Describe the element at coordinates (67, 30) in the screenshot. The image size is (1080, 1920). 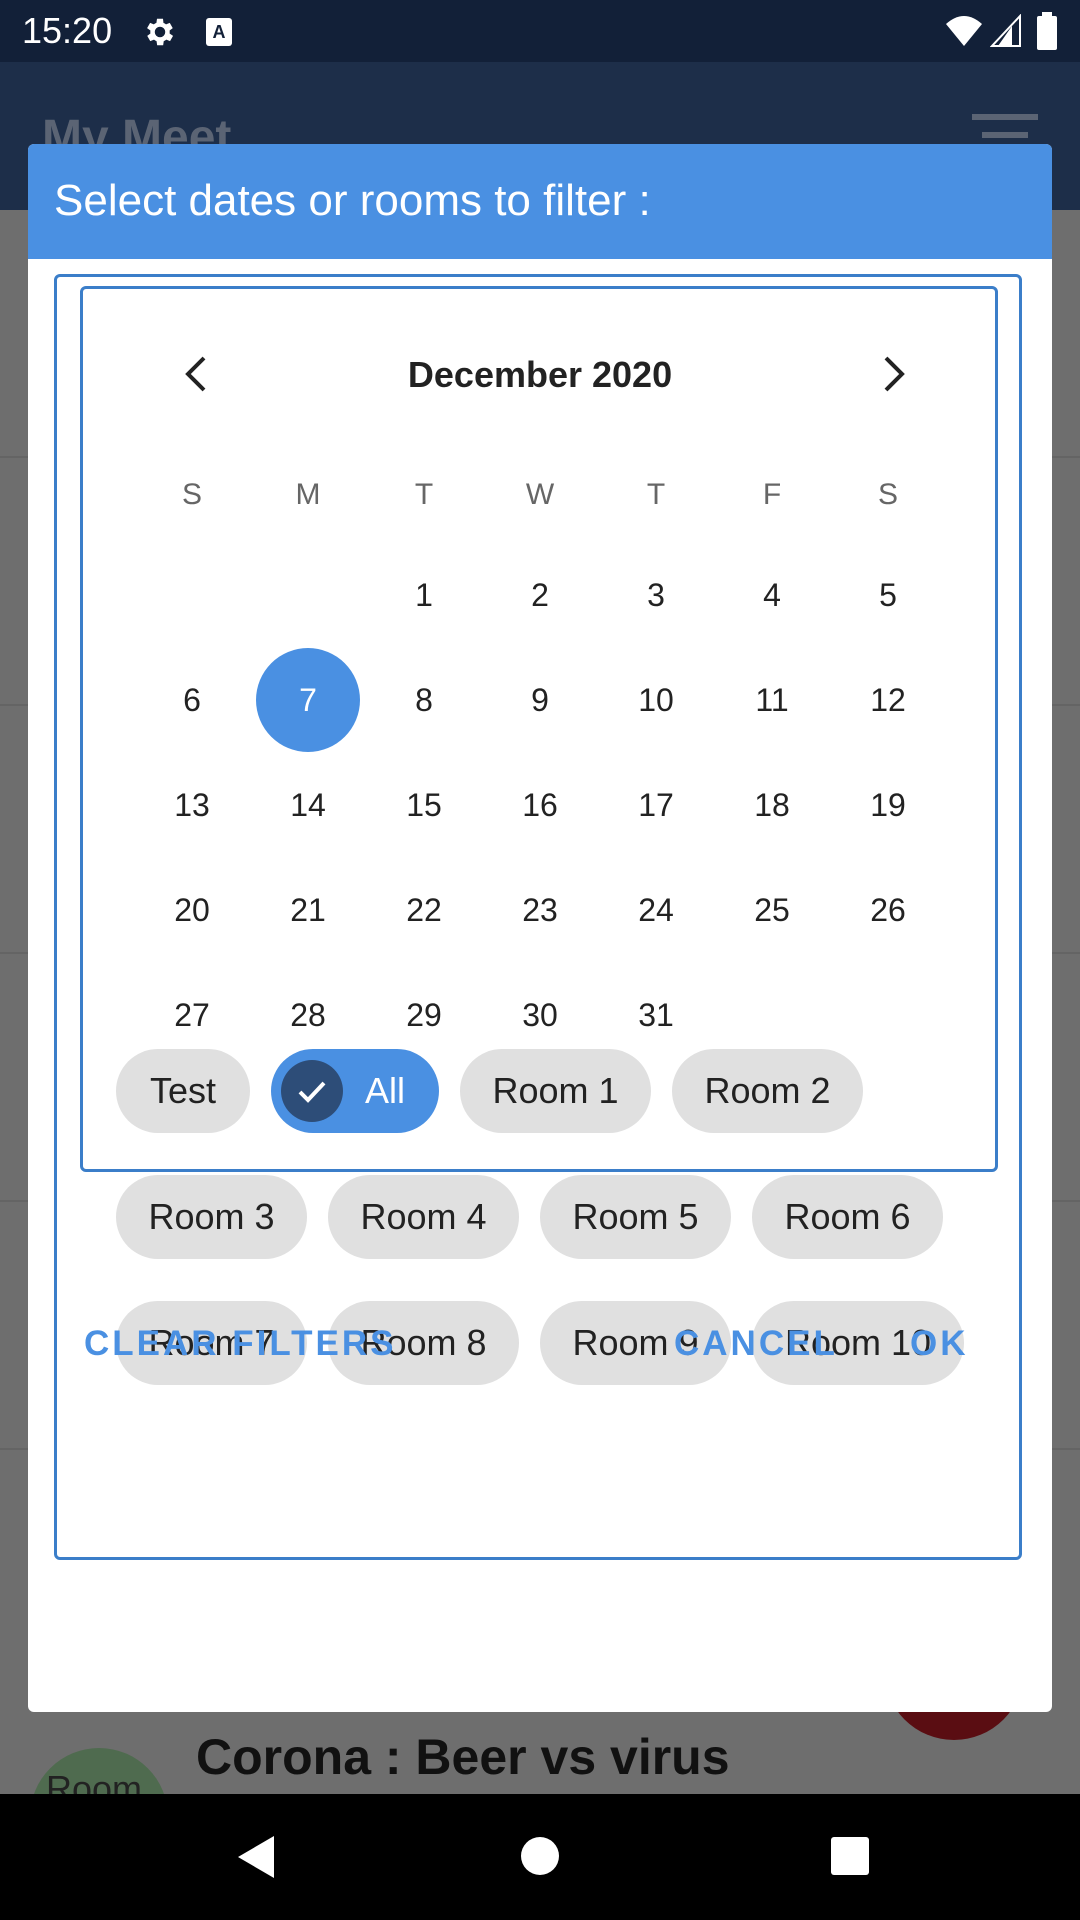
I see `status-time: 15:20` at that location.